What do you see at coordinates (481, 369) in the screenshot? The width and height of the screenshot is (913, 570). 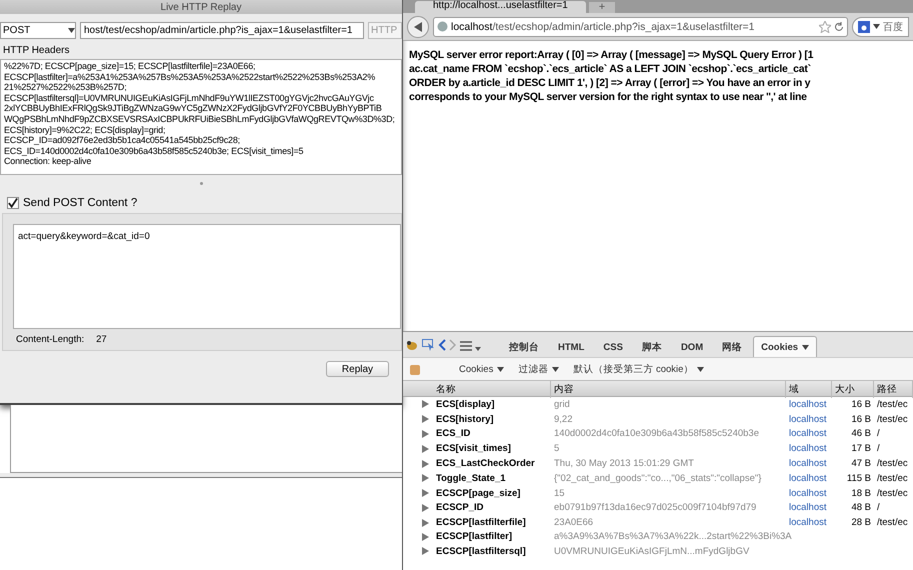 I see `toolbar-menu: Cookies` at bounding box center [481, 369].